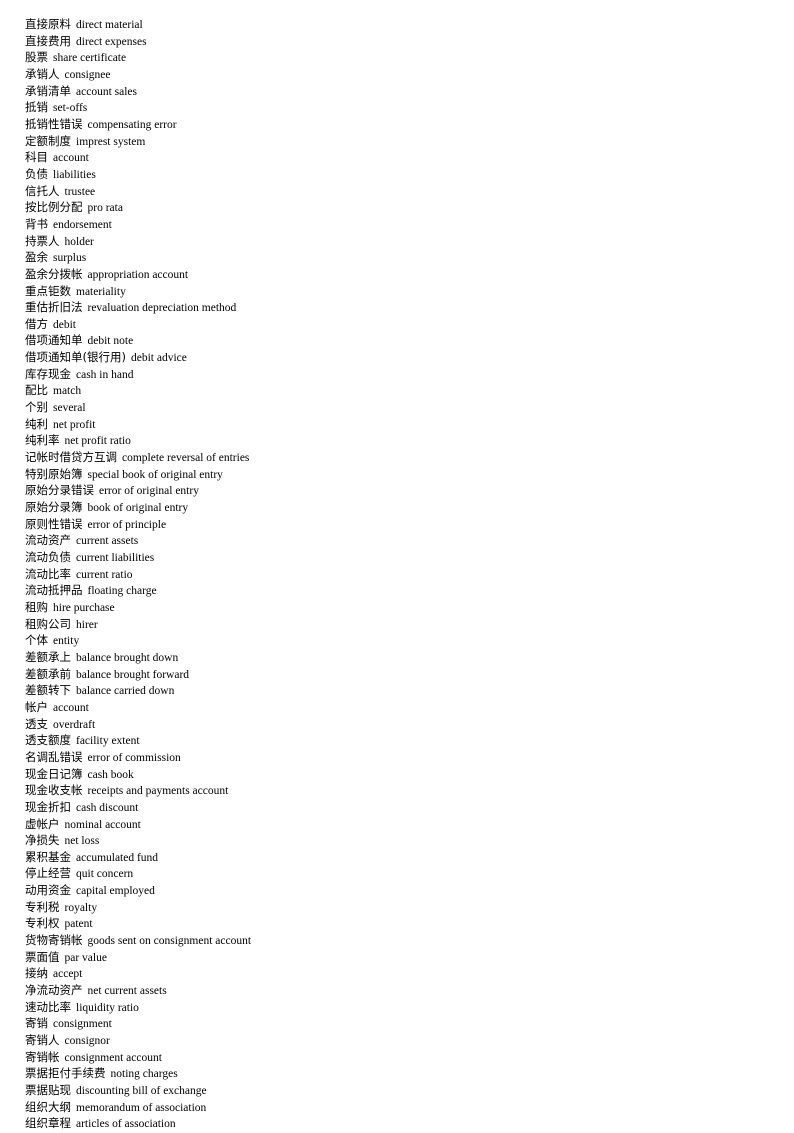 This screenshot has width=794, height=1133. I want to click on entry-term-chinese: 货物寄销帐, so click(54, 940).